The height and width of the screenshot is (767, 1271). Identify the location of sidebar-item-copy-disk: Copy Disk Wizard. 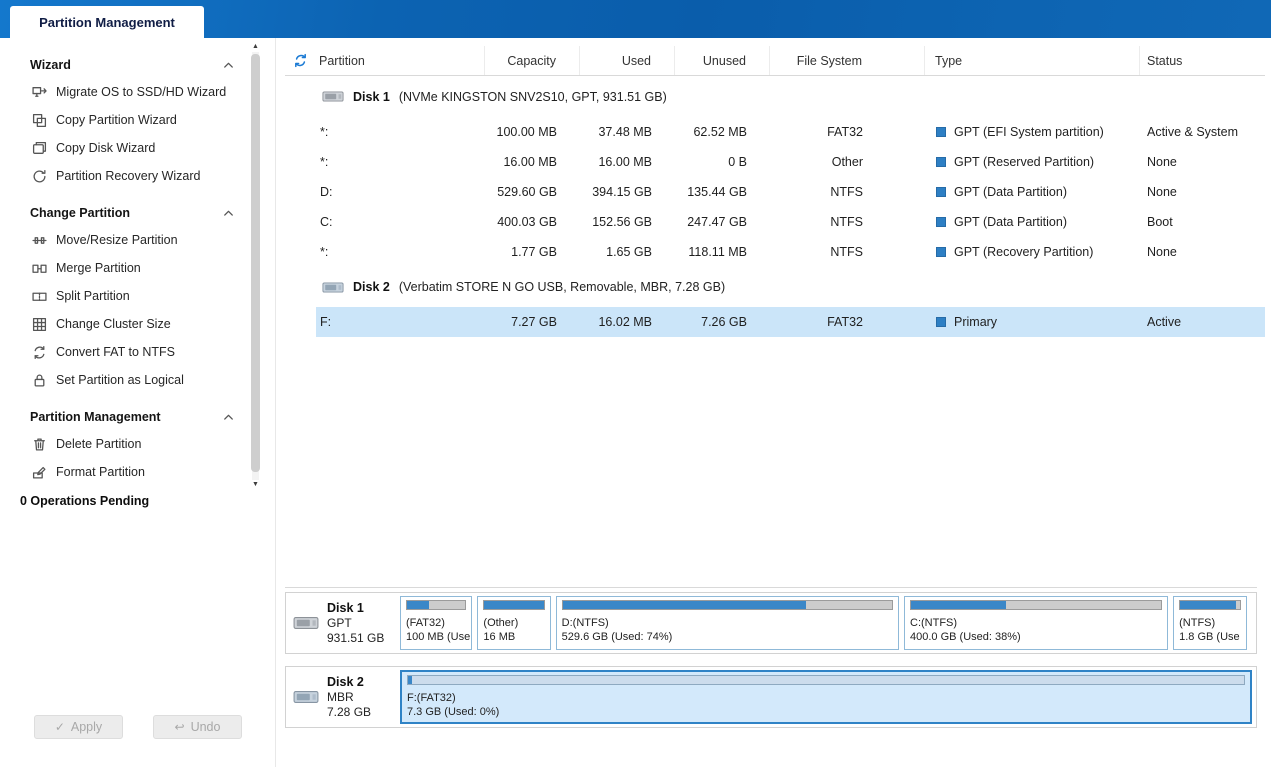
(140, 148).